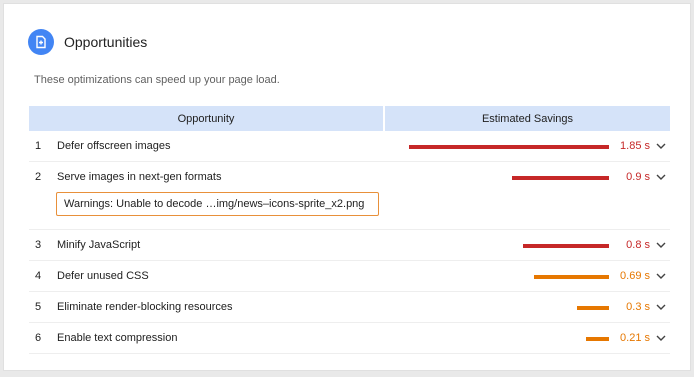 This screenshot has width=694, height=377. I want to click on row-number: 5, so click(38, 307).